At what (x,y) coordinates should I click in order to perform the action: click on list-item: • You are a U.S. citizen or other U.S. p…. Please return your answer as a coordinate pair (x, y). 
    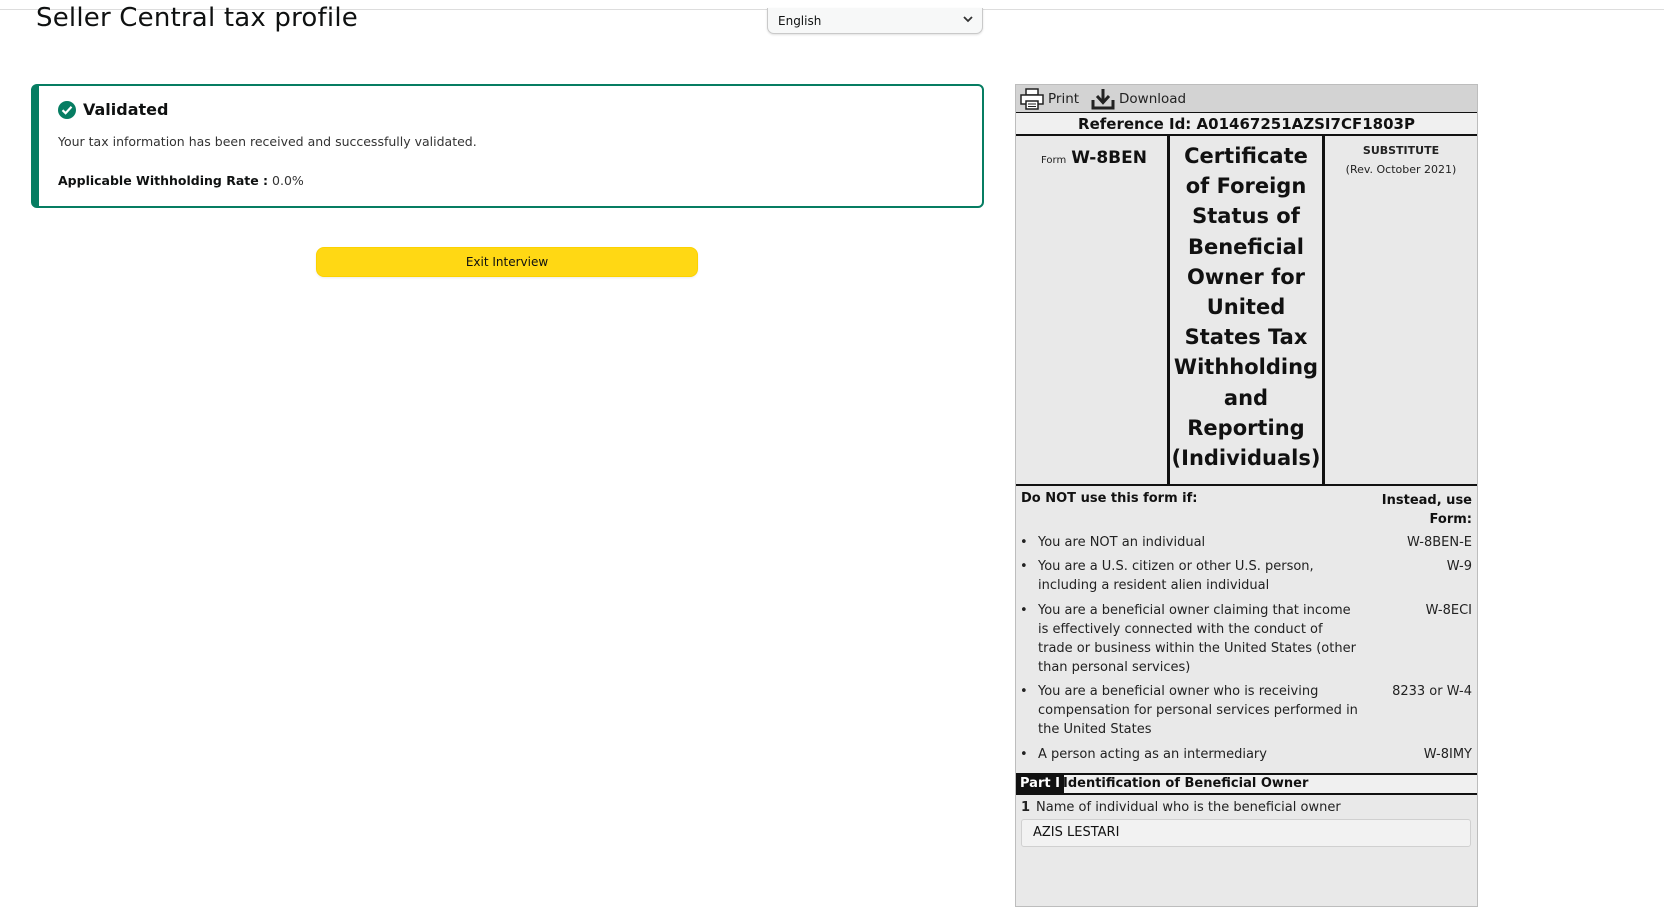
    Looking at the image, I should click on (1246, 576).